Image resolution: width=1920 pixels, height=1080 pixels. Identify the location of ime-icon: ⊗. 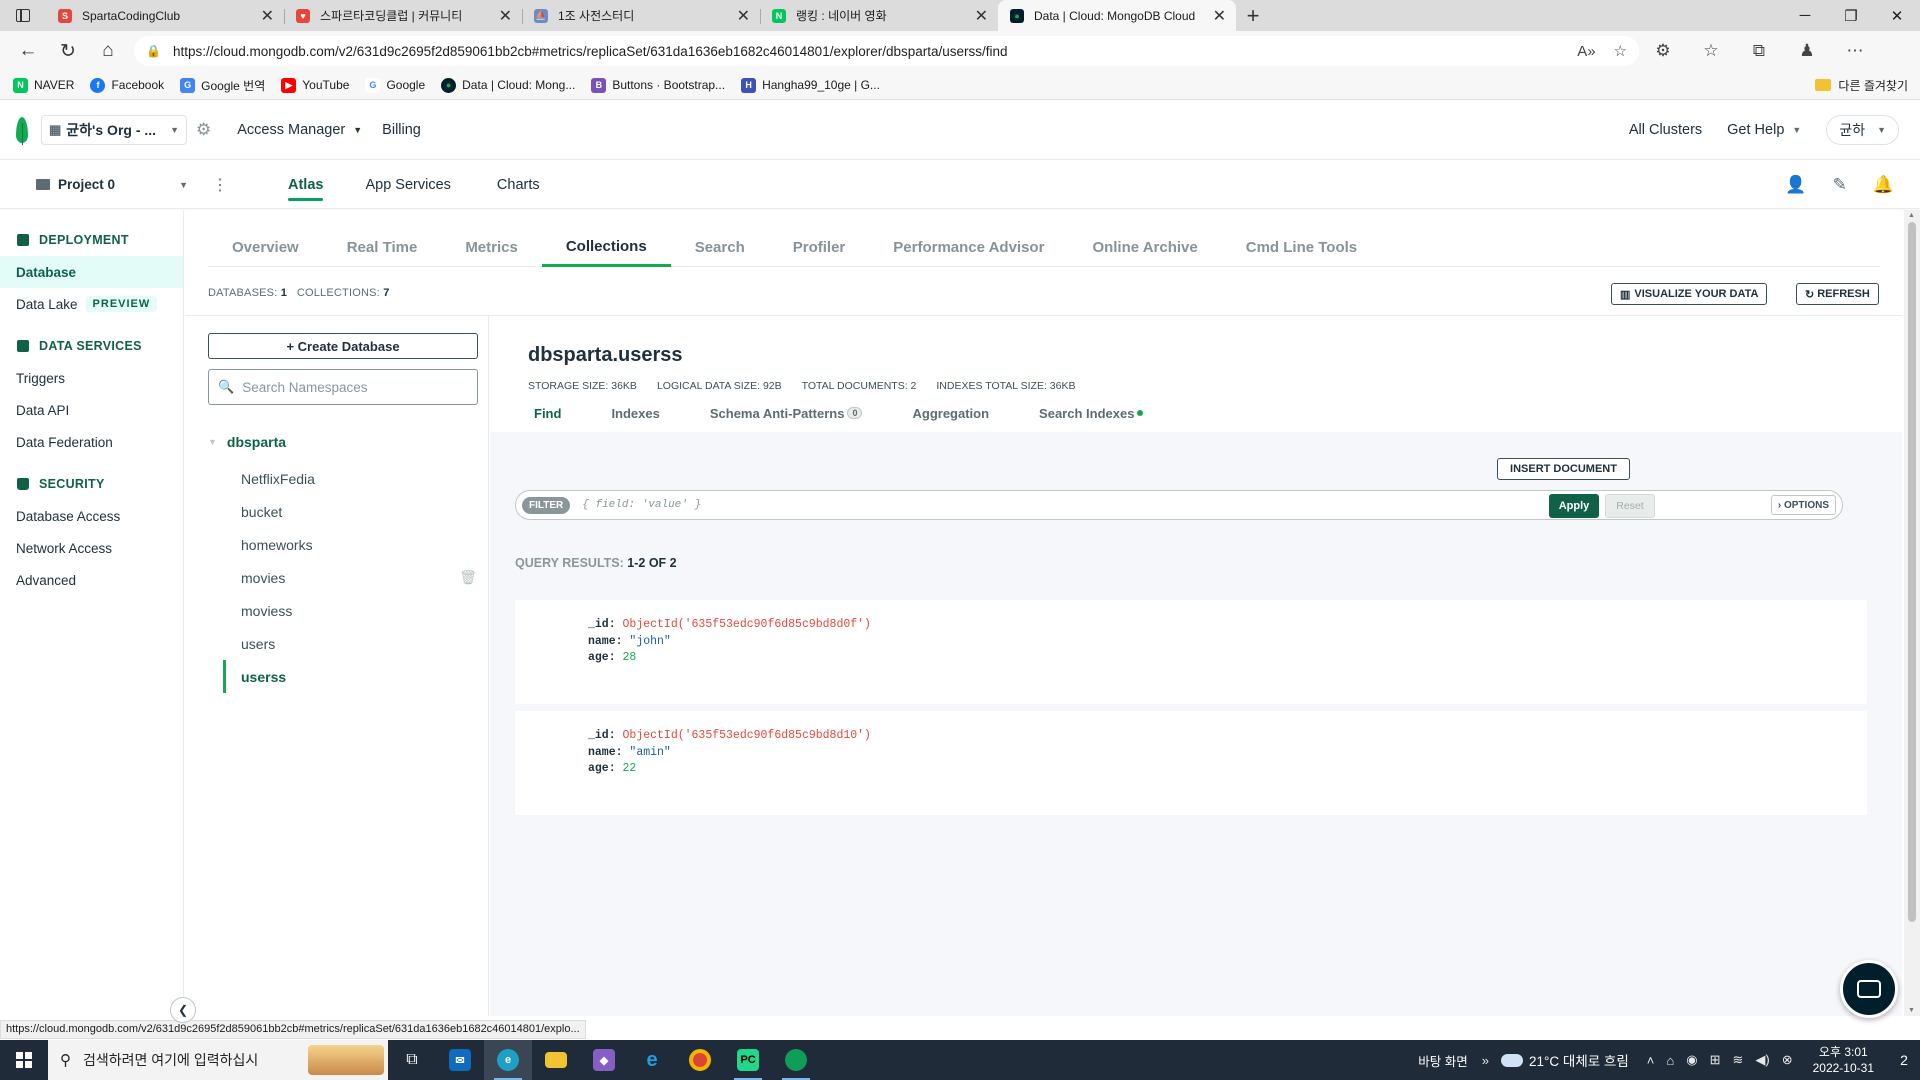
(1787, 1060).